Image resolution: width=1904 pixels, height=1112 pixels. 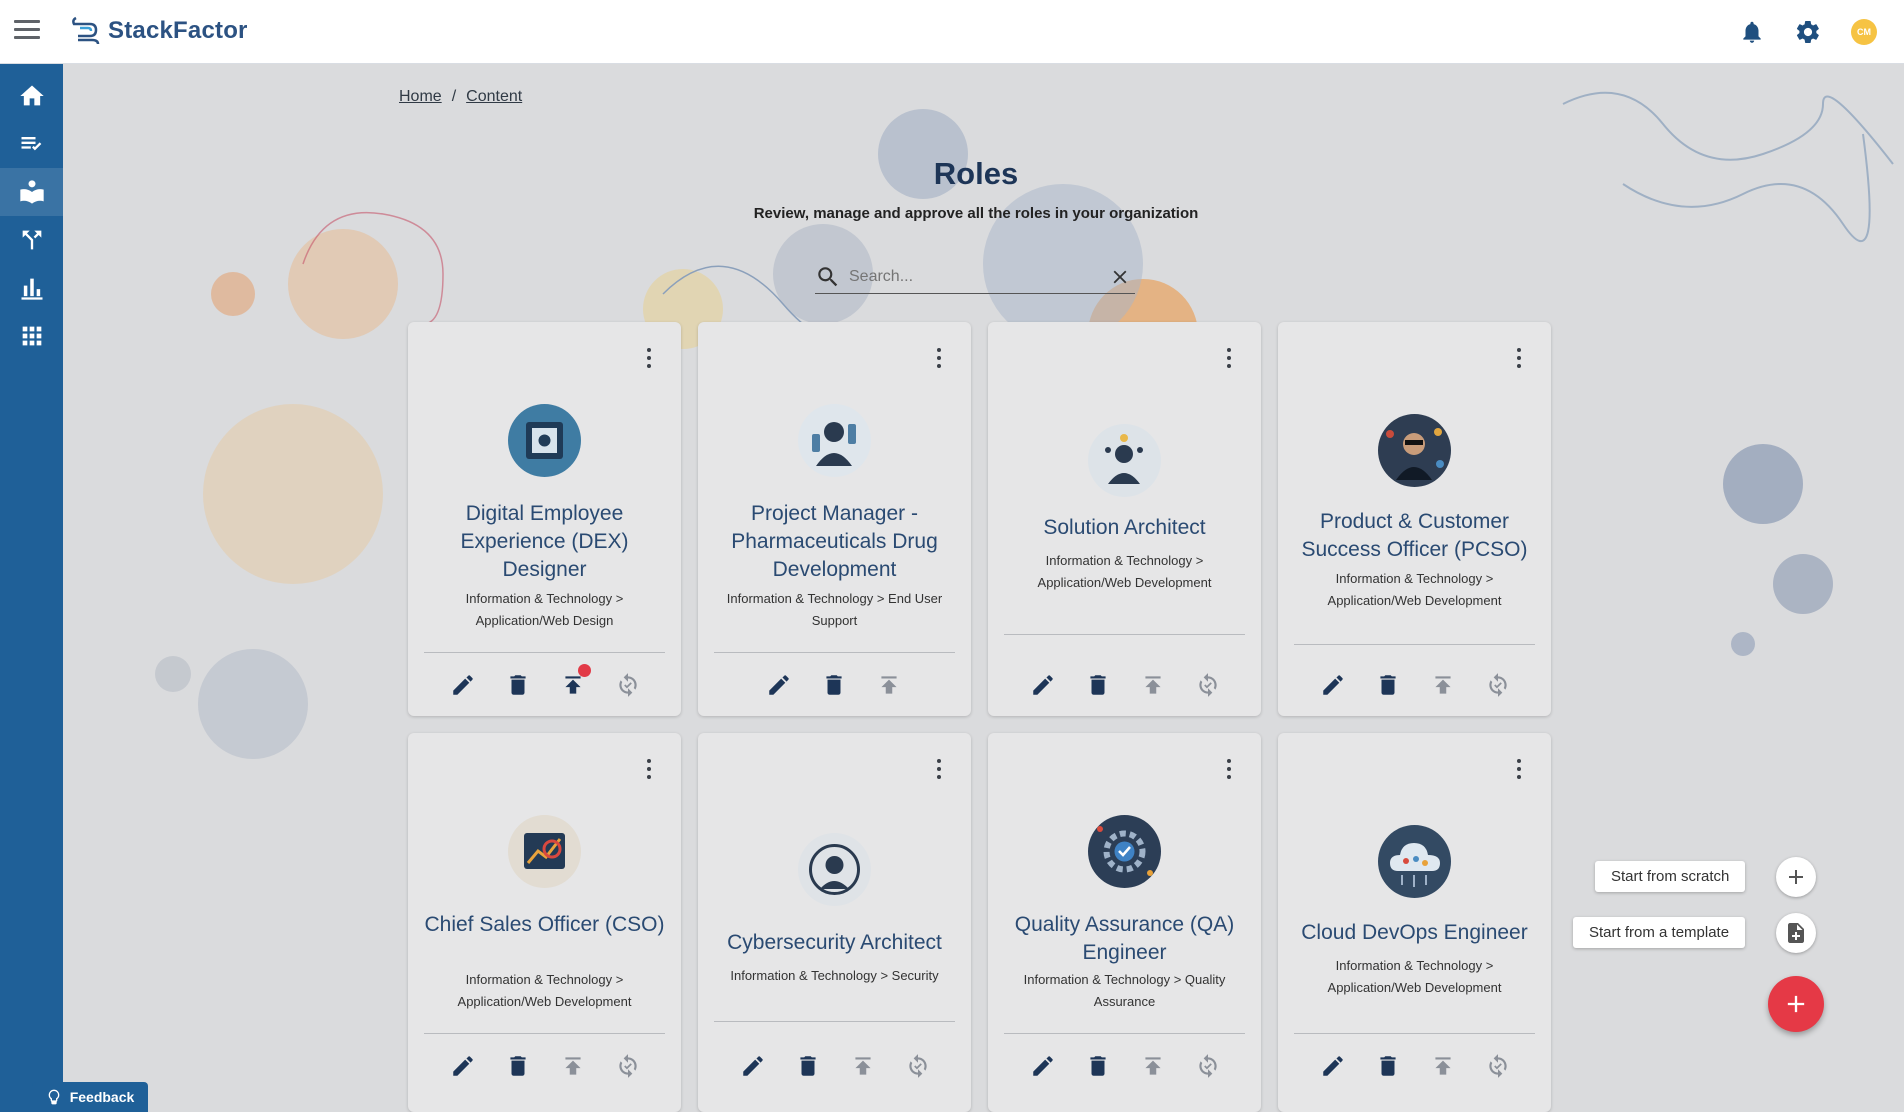 What do you see at coordinates (27, 32) in the screenshot?
I see `menu-icon` at bounding box center [27, 32].